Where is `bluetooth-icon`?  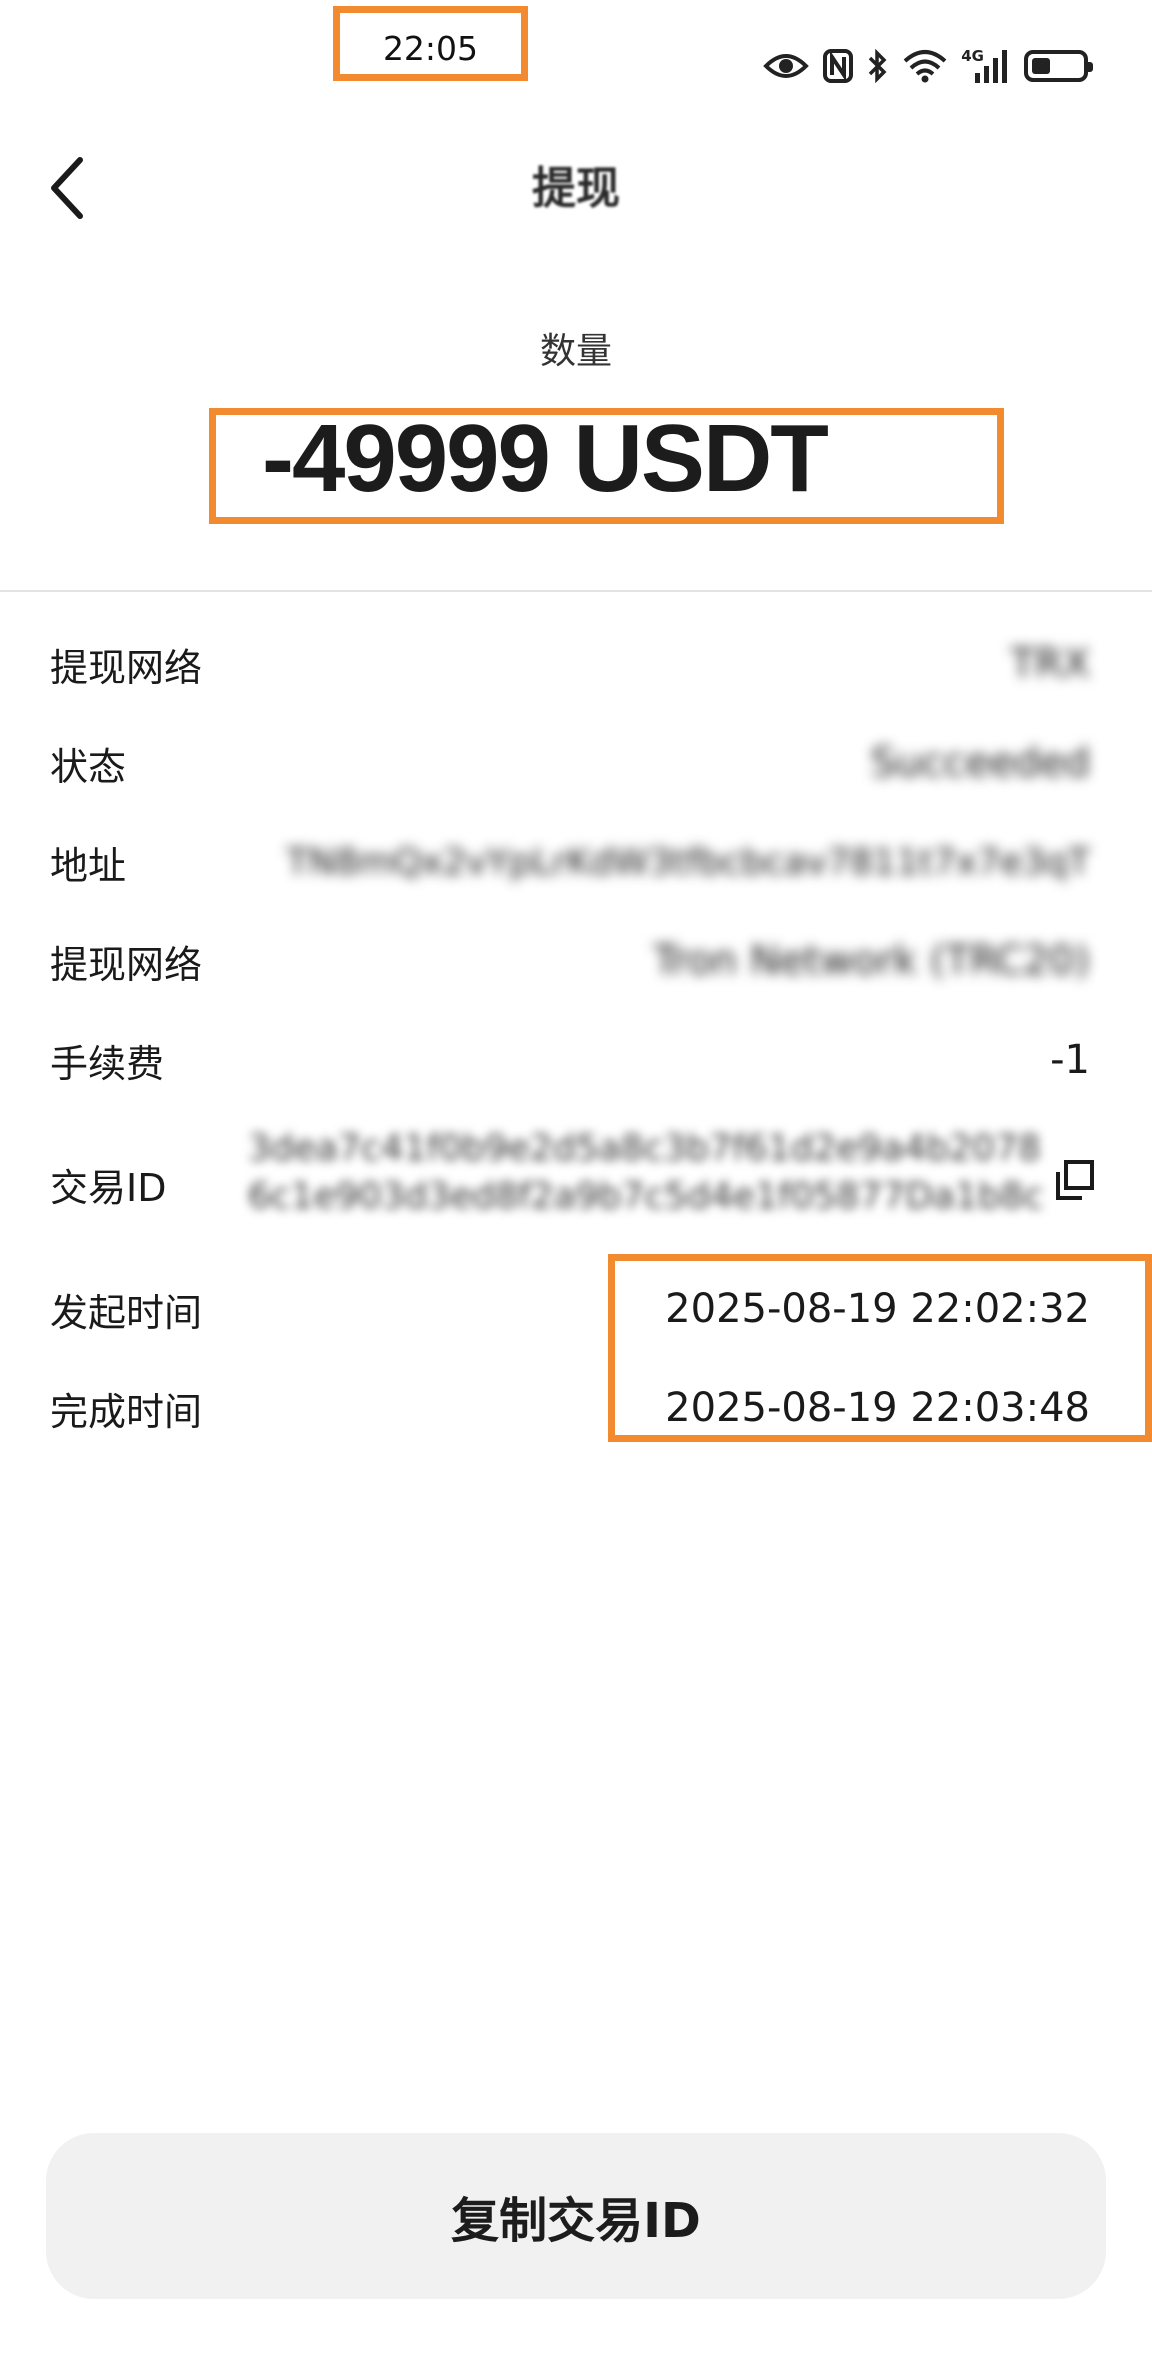 bluetooth-icon is located at coordinates (878, 66).